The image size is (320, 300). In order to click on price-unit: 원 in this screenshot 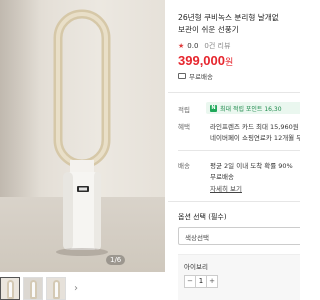, I will do `click(229, 62)`.